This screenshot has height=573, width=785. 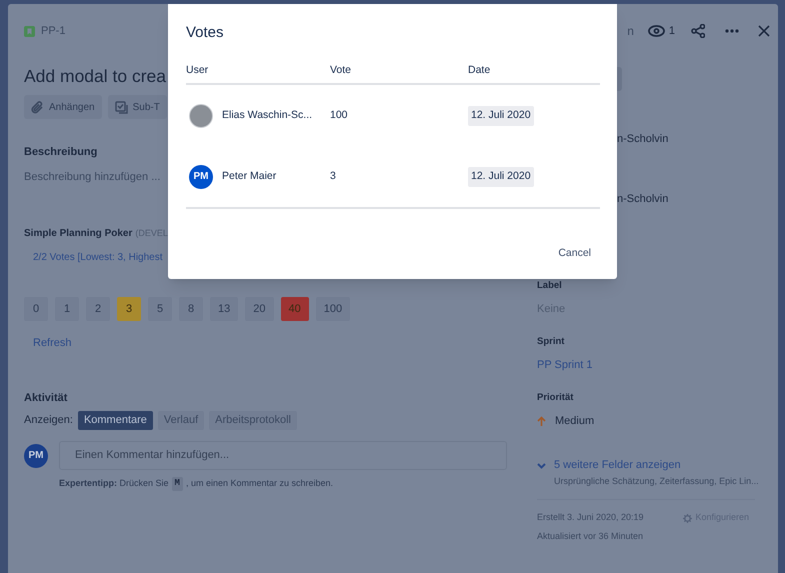 I want to click on watchers-button: 1, so click(x=661, y=31).